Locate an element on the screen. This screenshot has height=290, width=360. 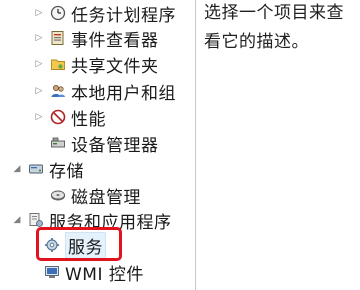
tree-item-label: WMI 控件 is located at coordinates (104, 274).